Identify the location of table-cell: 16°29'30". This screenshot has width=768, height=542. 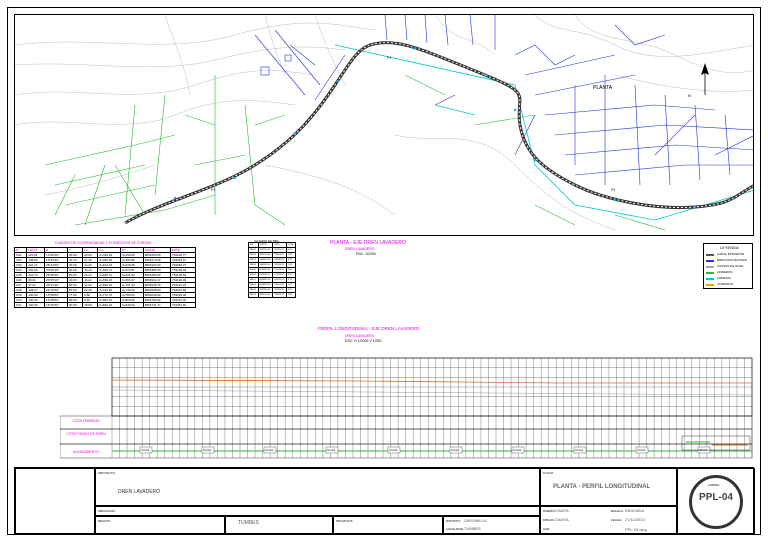
(56, 305).